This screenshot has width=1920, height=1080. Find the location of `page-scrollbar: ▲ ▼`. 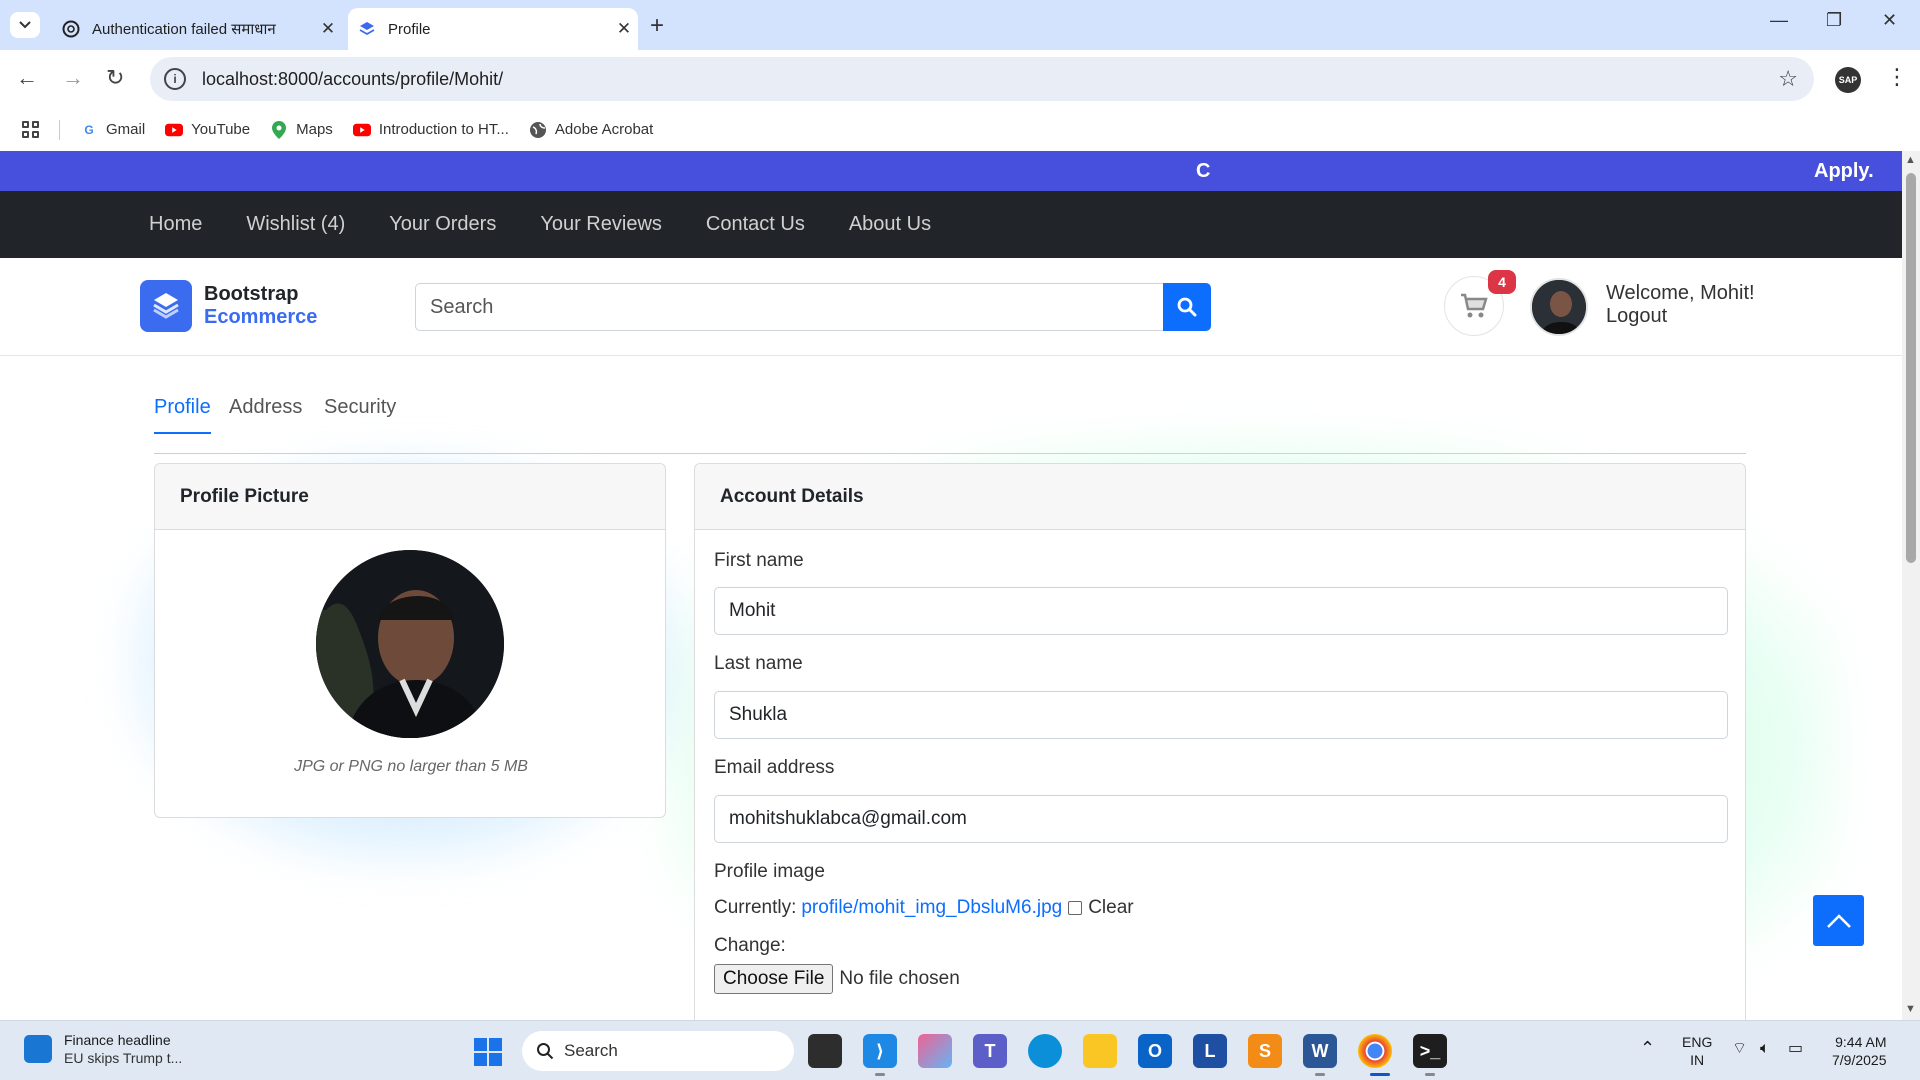

page-scrollbar: ▲ ▼ is located at coordinates (1911, 585).